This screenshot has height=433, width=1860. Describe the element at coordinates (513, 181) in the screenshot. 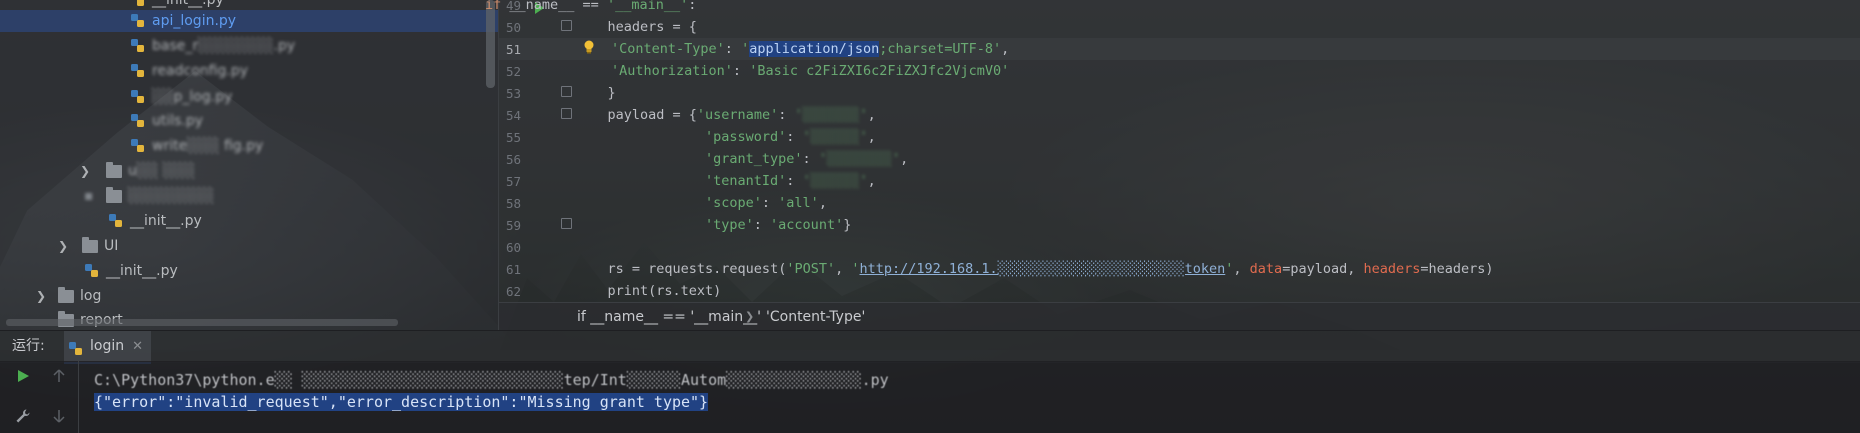

I see `line-number: 57` at that location.